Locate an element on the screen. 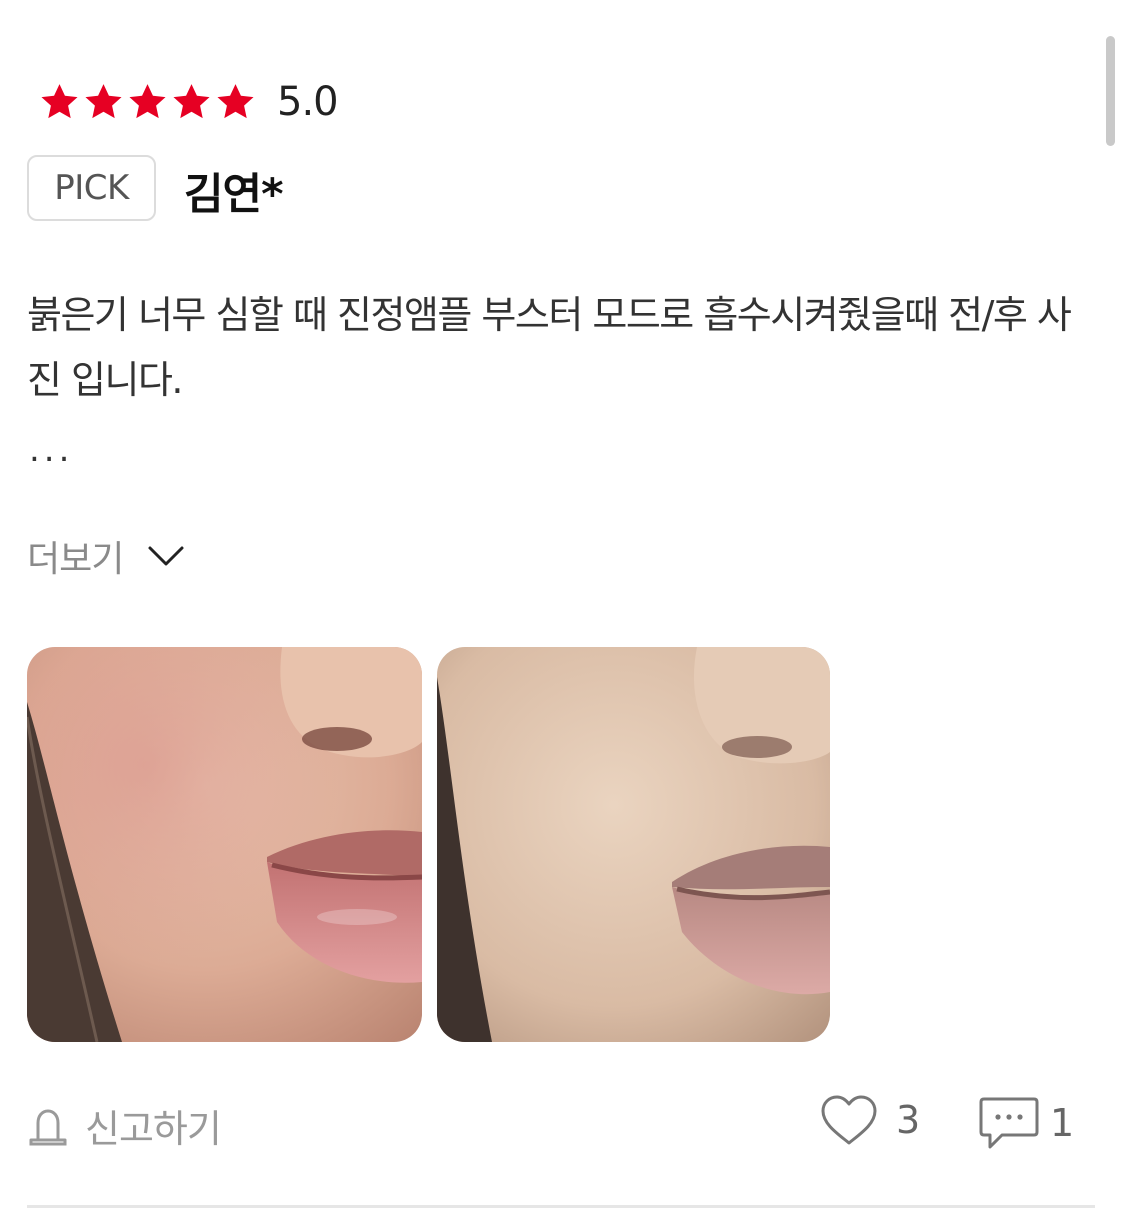 This screenshot has width=1125, height=1213. like-button: 3 is located at coordinates (870, 1120).